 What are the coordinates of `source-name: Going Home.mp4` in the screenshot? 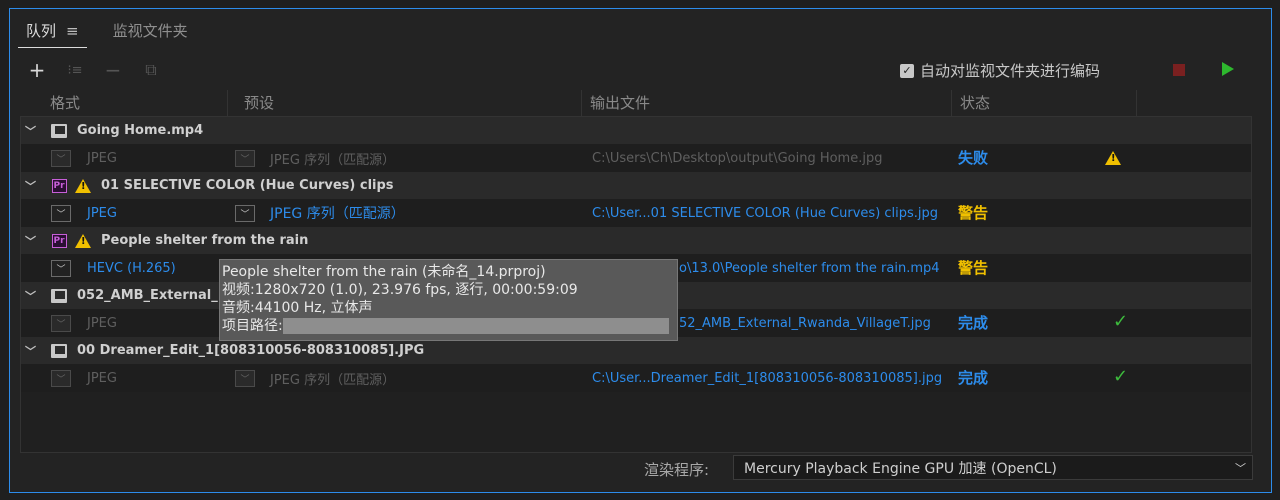 It's located at (140, 130).